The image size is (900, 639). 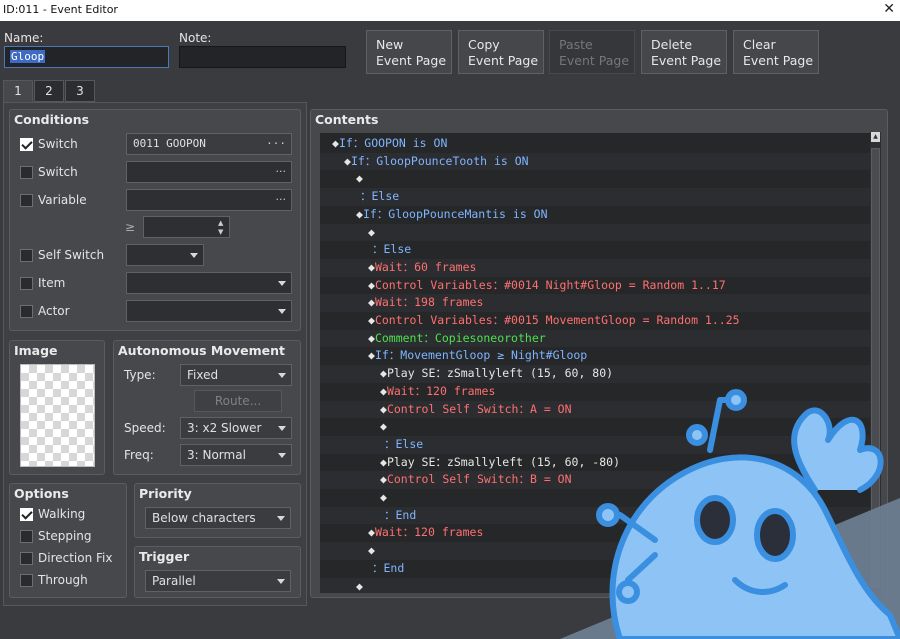 What do you see at coordinates (209, 144) in the screenshot?
I see `switch1-select: 0011 GOOPON ···` at bounding box center [209, 144].